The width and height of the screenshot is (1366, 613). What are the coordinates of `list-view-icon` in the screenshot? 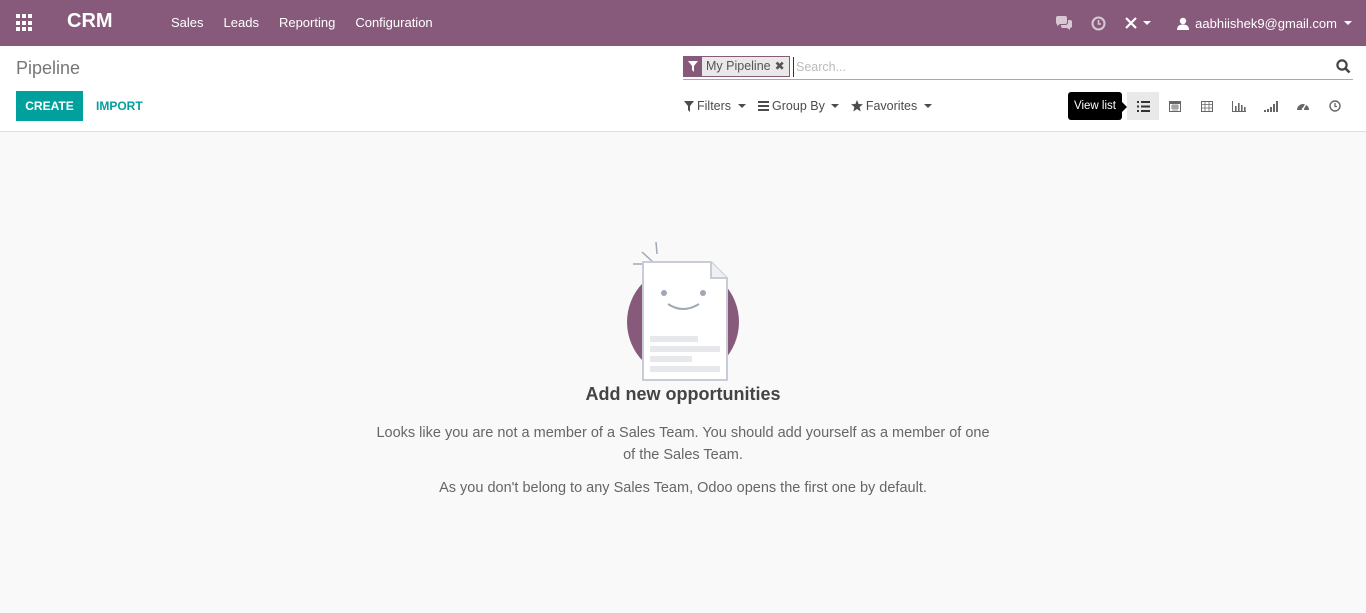 It's located at (1143, 106).